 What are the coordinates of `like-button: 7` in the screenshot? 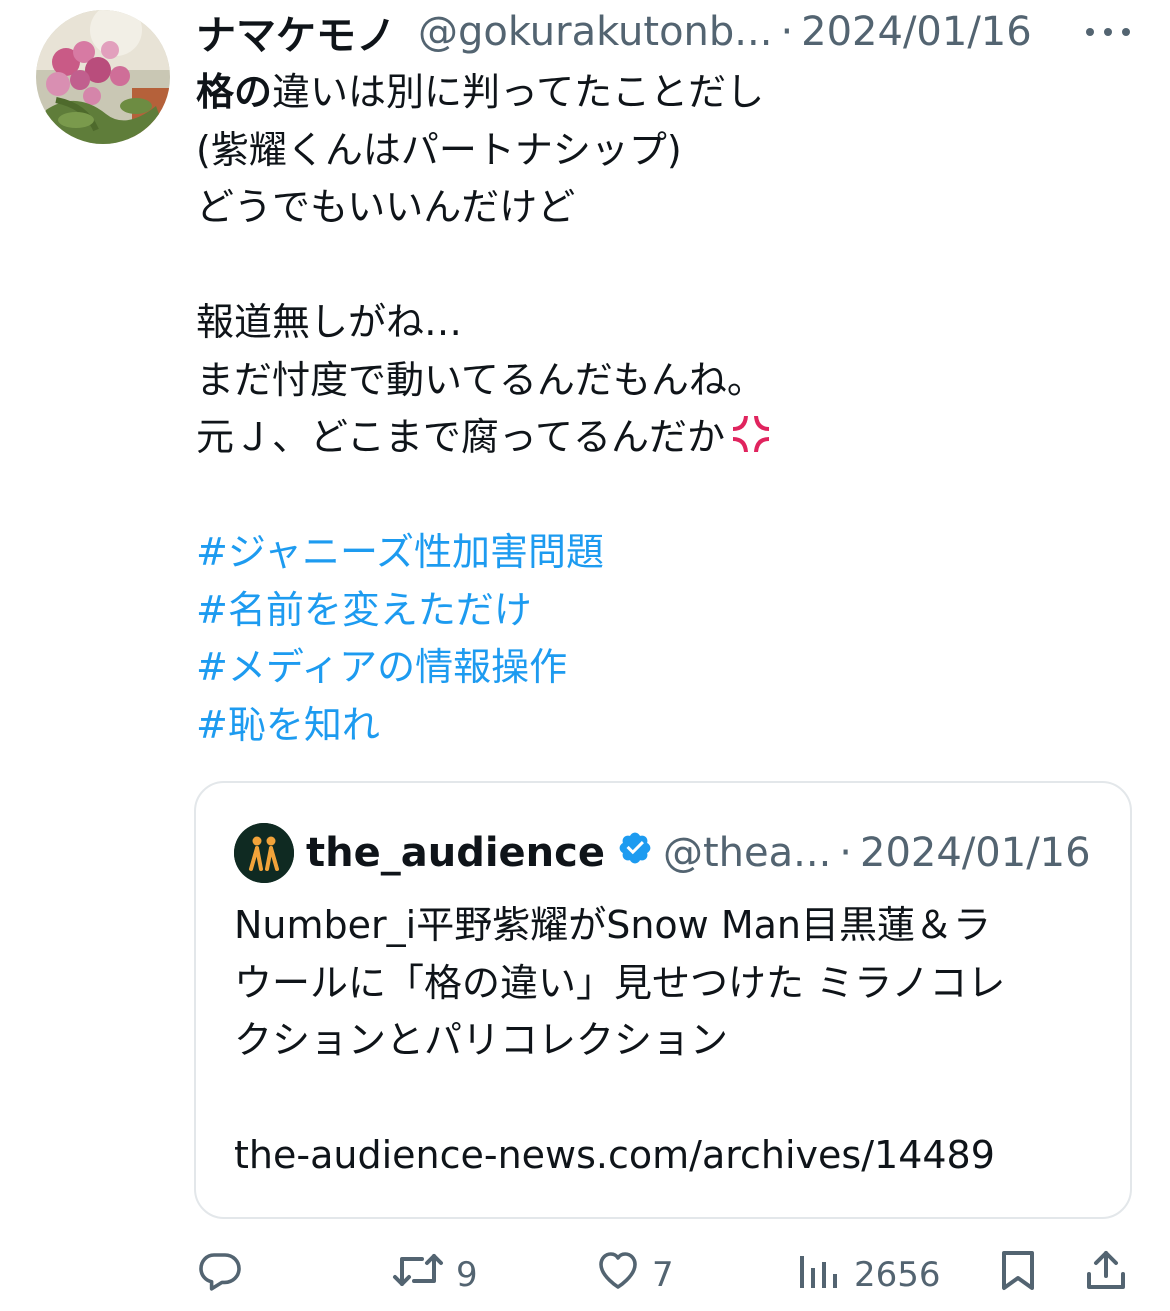 It's located at (634, 1274).